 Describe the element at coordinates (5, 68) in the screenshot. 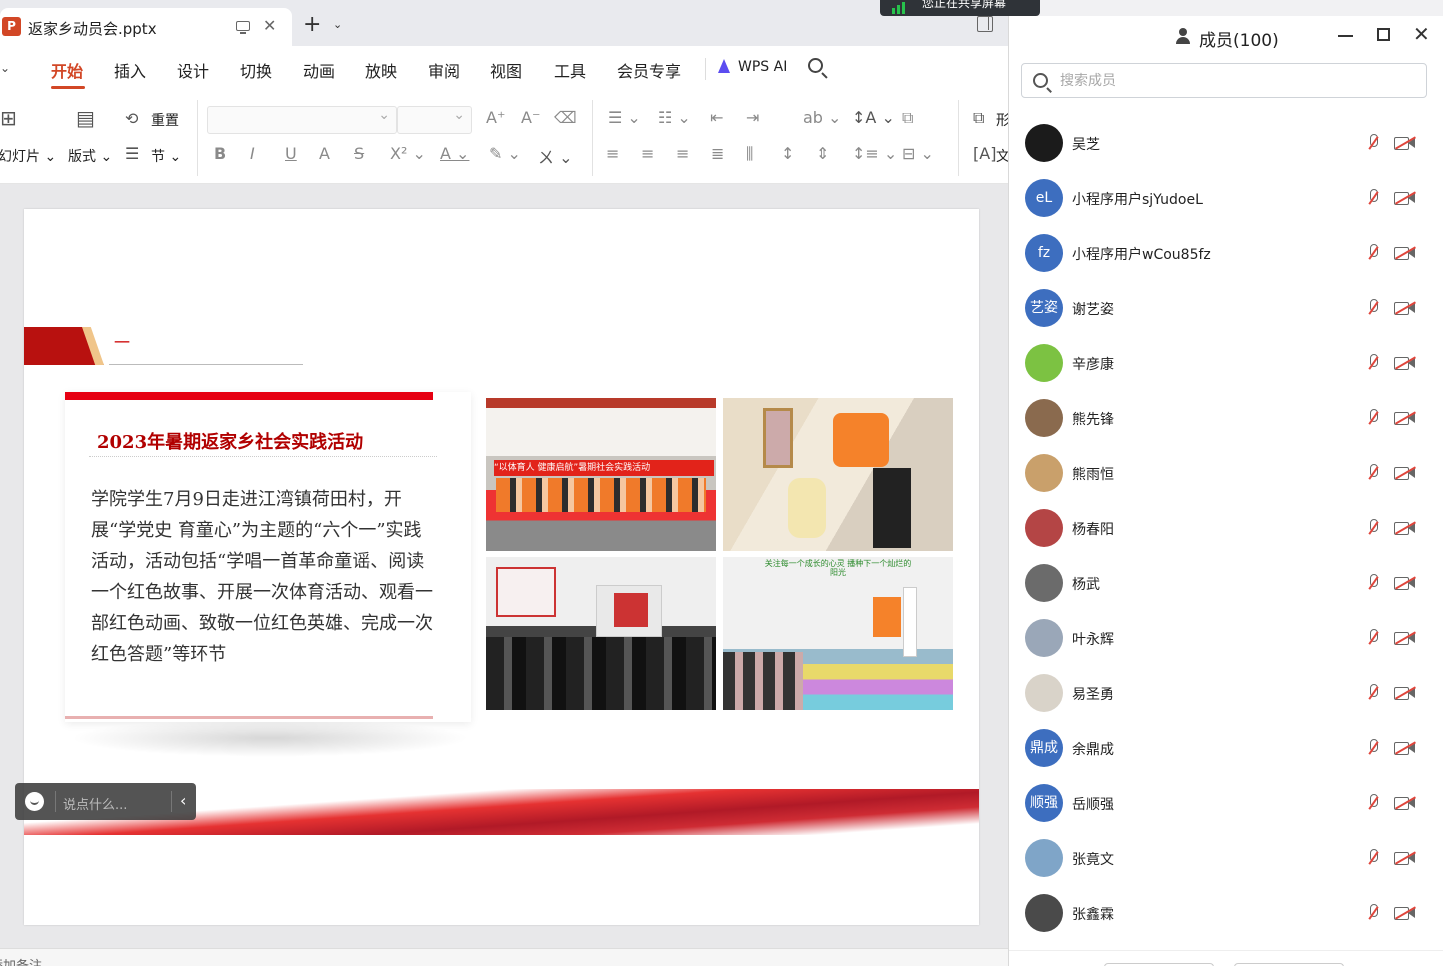

I see `menu-chevron-icon: ⌄` at that location.